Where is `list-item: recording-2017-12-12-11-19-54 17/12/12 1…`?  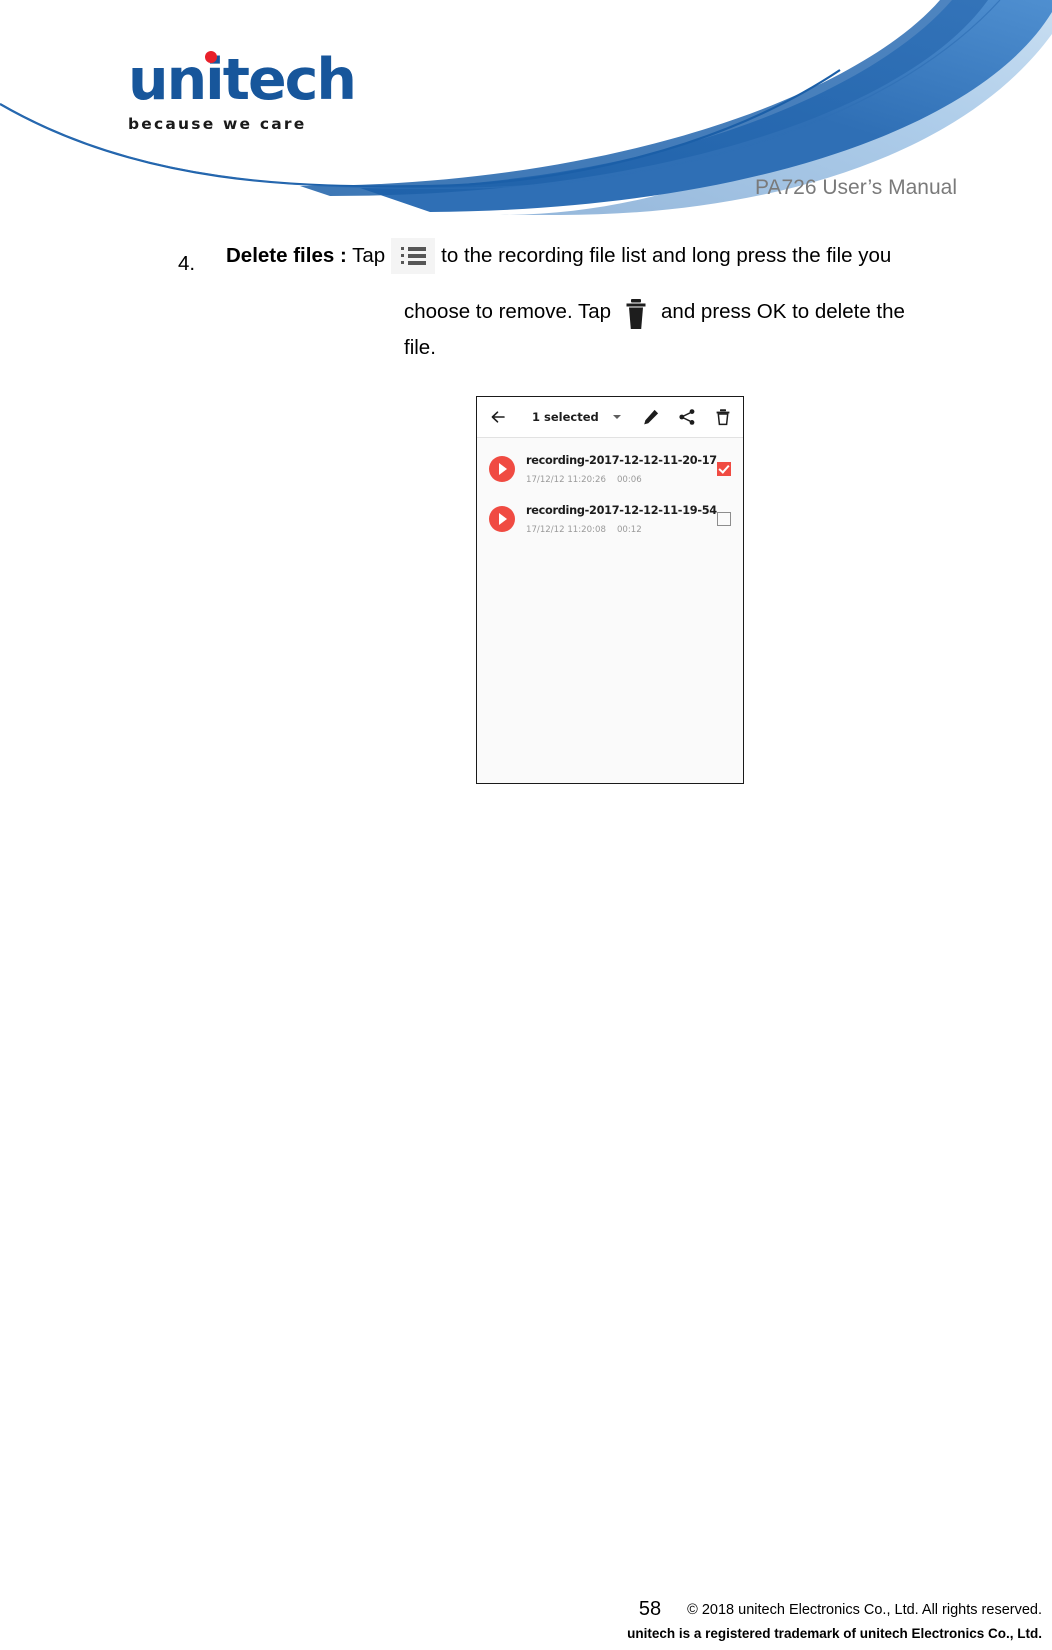 list-item: recording-2017-12-12-11-19-54 17/12/12 1… is located at coordinates (610, 519).